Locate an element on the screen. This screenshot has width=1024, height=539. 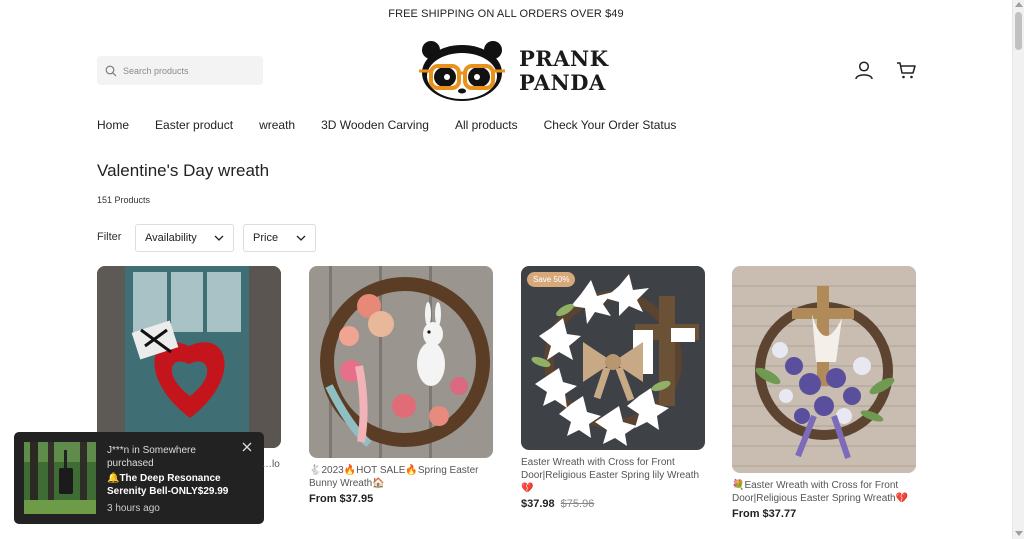
brand-line-2: PANDA is located at coordinates (562, 82).